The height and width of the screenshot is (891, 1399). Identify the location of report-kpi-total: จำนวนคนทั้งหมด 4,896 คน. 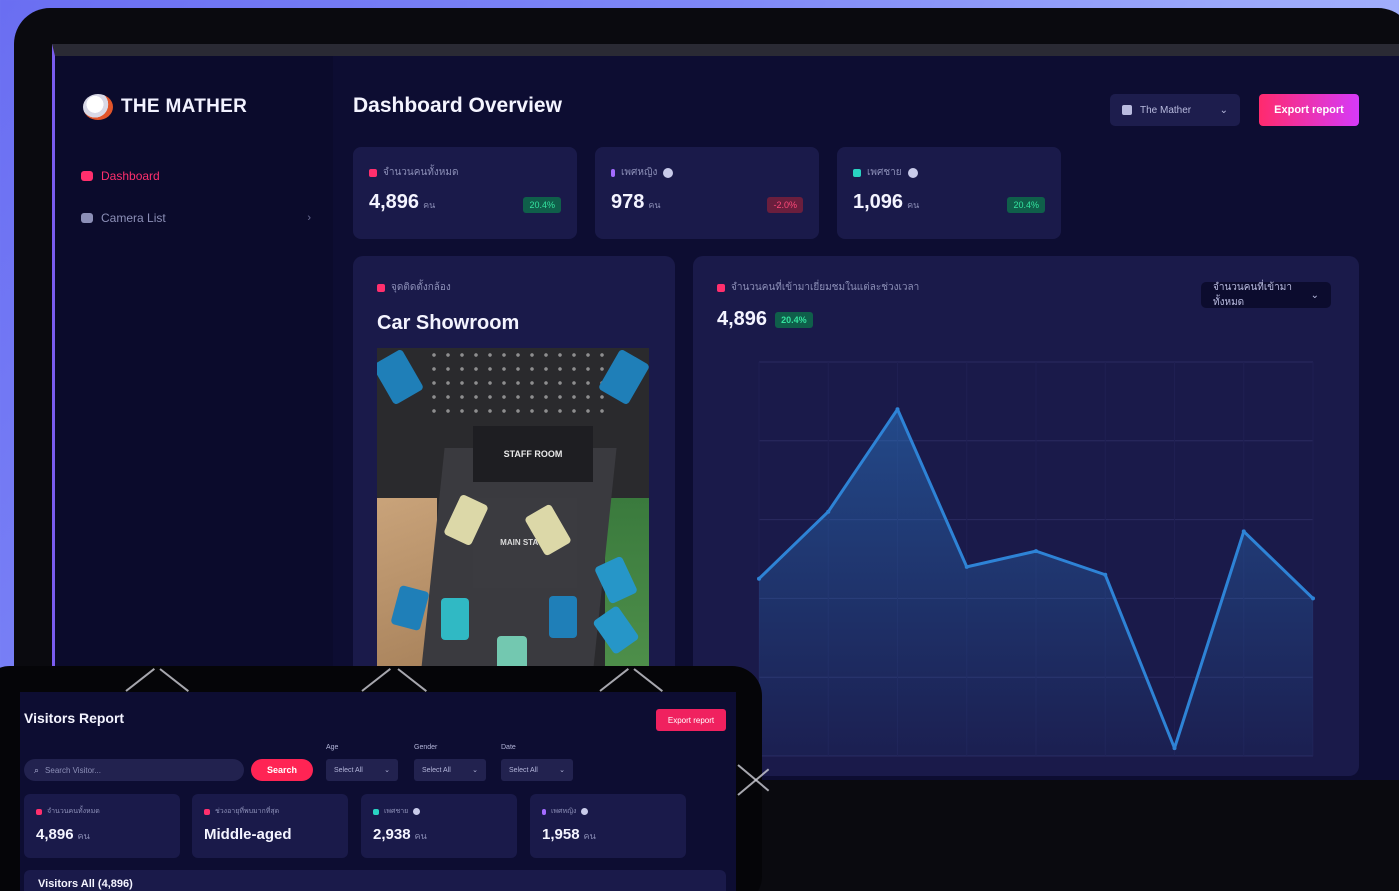
(102, 826).